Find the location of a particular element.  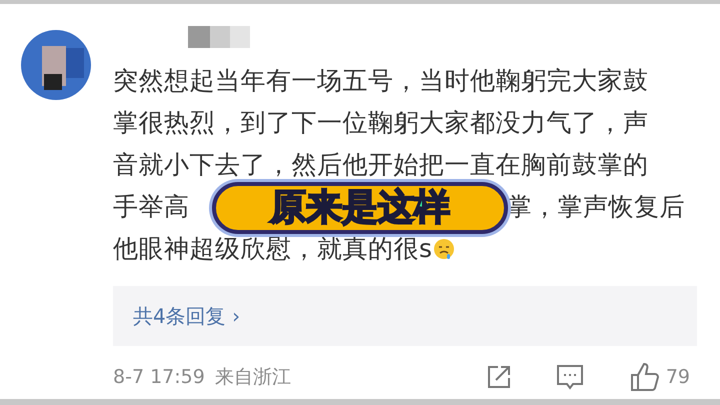

comment-time: 8-7 17:59 is located at coordinates (159, 377).